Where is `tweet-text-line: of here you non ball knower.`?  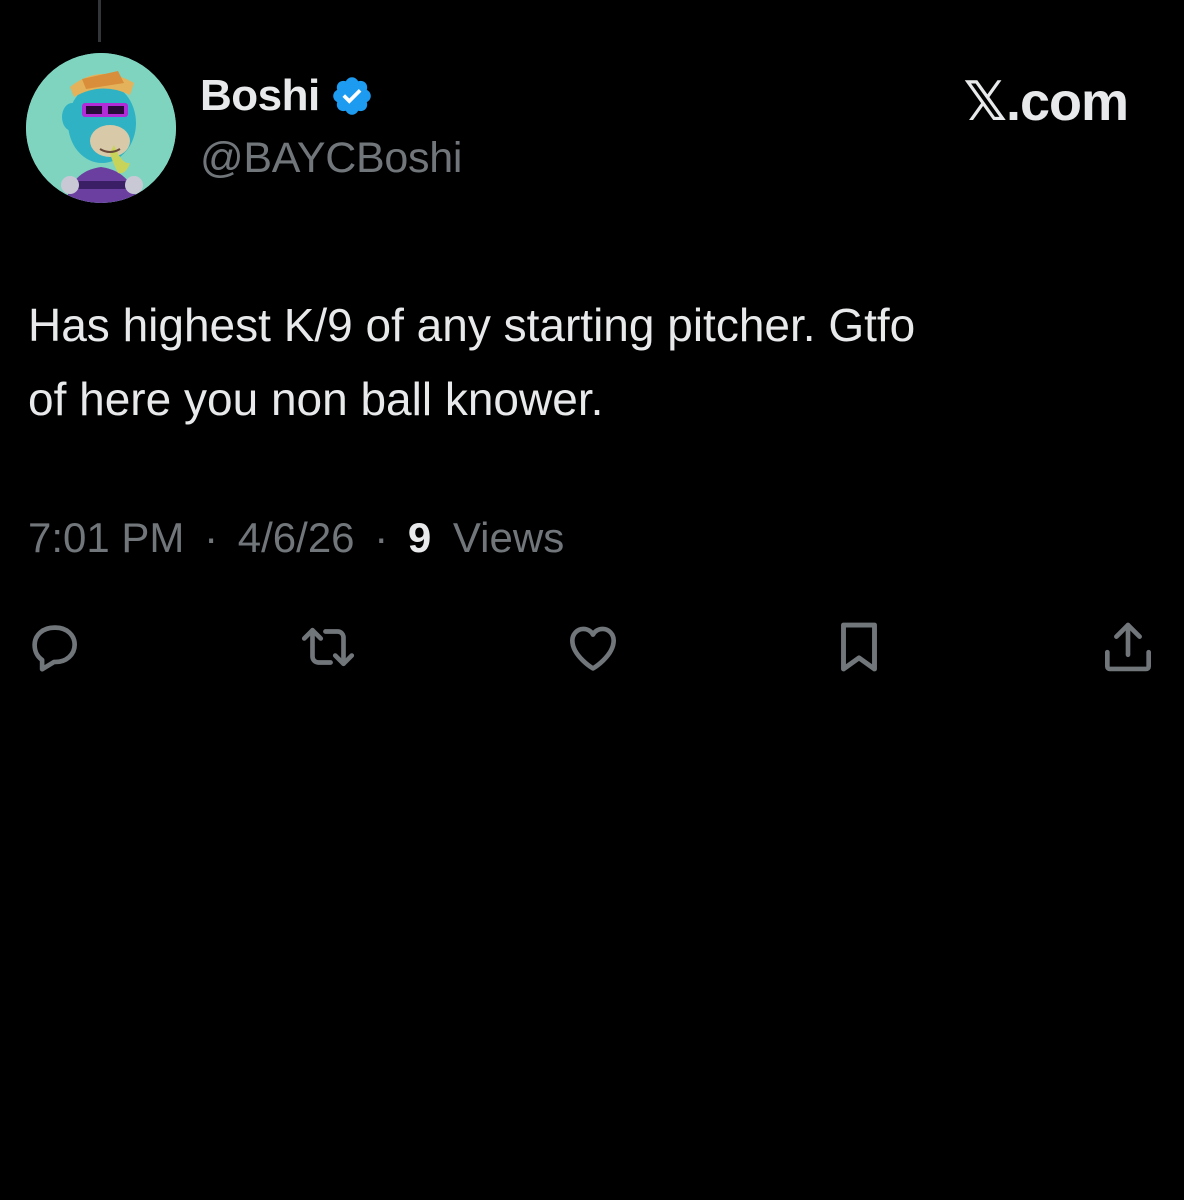
tweet-text-line: of here you non ball knower. is located at coordinates (316, 399).